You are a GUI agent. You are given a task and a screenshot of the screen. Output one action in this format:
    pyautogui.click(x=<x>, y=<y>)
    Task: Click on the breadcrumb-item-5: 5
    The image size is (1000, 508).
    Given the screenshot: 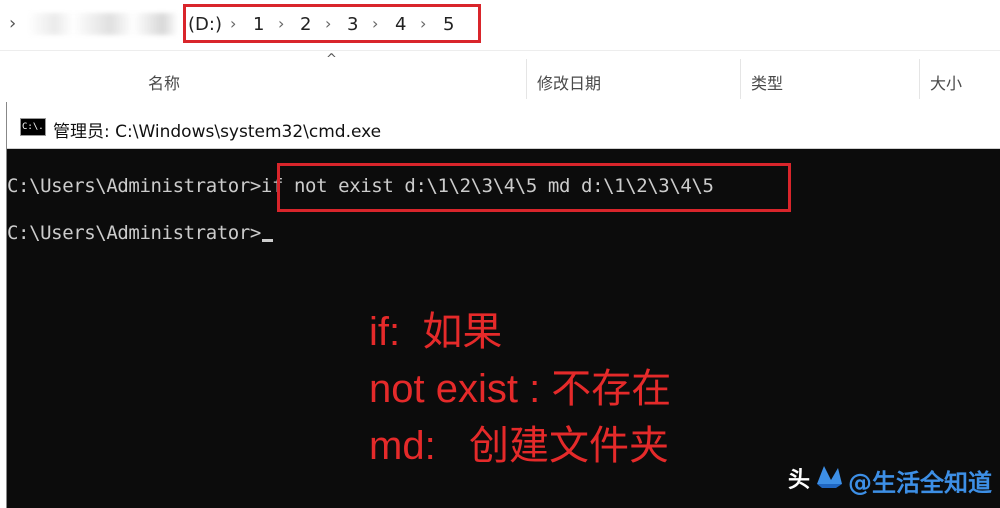 What is the action you would take?
    pyautogui.click(x=448, y=24)
    